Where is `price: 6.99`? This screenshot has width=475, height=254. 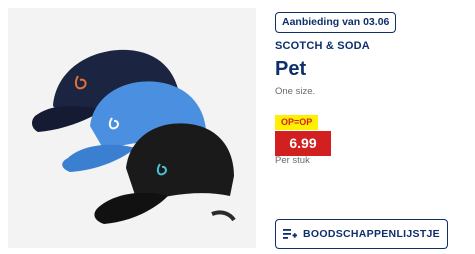 price: 6.99 is located at coordinates (303, 143).